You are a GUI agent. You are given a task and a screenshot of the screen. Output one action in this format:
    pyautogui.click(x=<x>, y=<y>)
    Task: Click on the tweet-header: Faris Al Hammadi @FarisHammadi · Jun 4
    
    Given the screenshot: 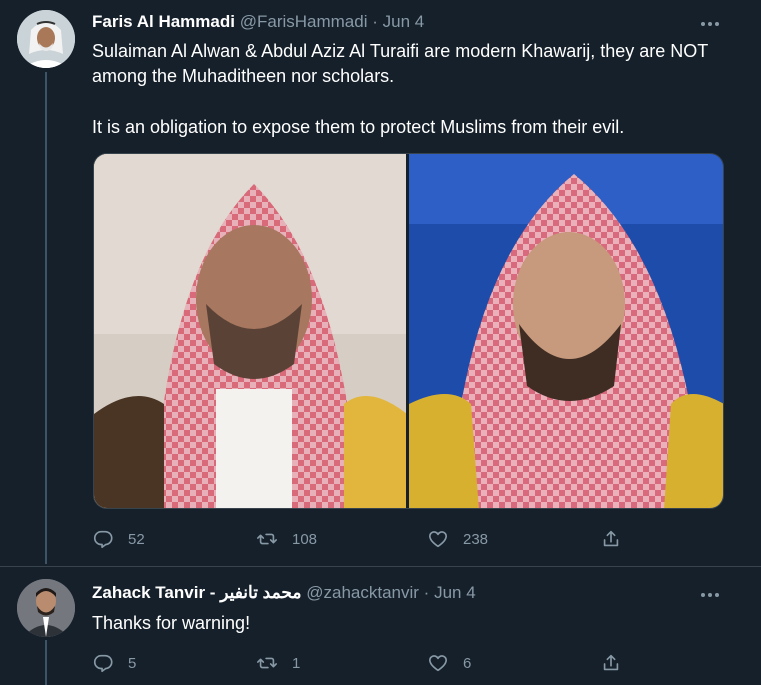 What is the action you would take?
    pyautogui.click(x=258, y=22)
    